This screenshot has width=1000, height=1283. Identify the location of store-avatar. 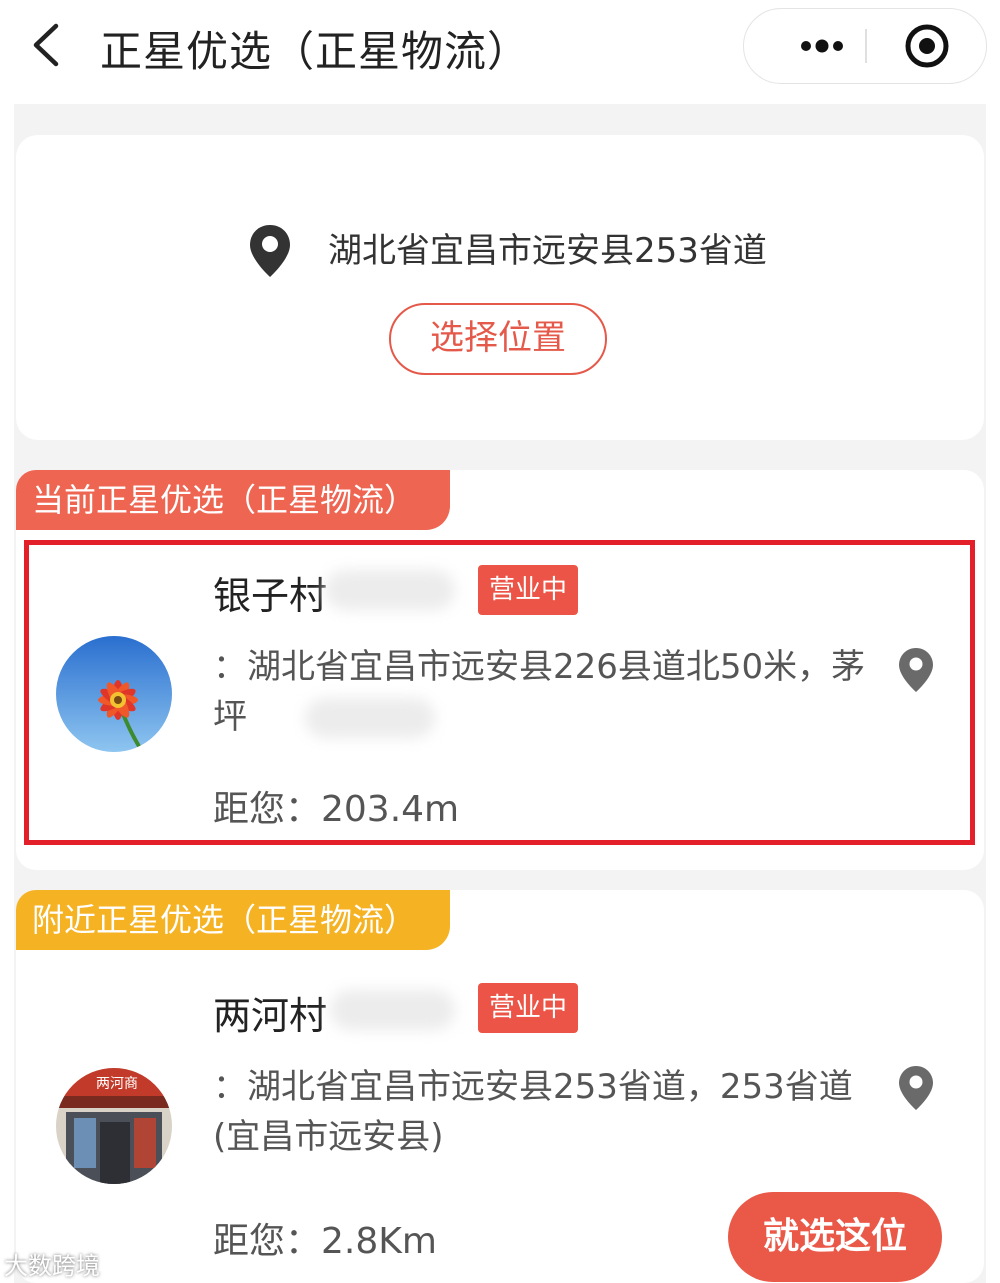
(114, 694).